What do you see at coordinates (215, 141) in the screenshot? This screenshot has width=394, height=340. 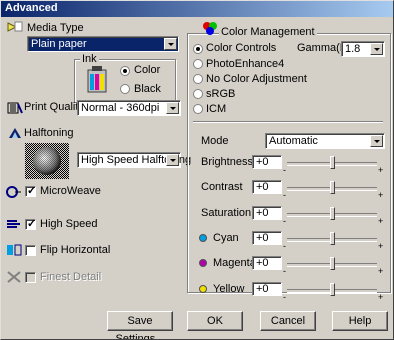 I see `mode-label: Mode` at bounding box center [215, 141].